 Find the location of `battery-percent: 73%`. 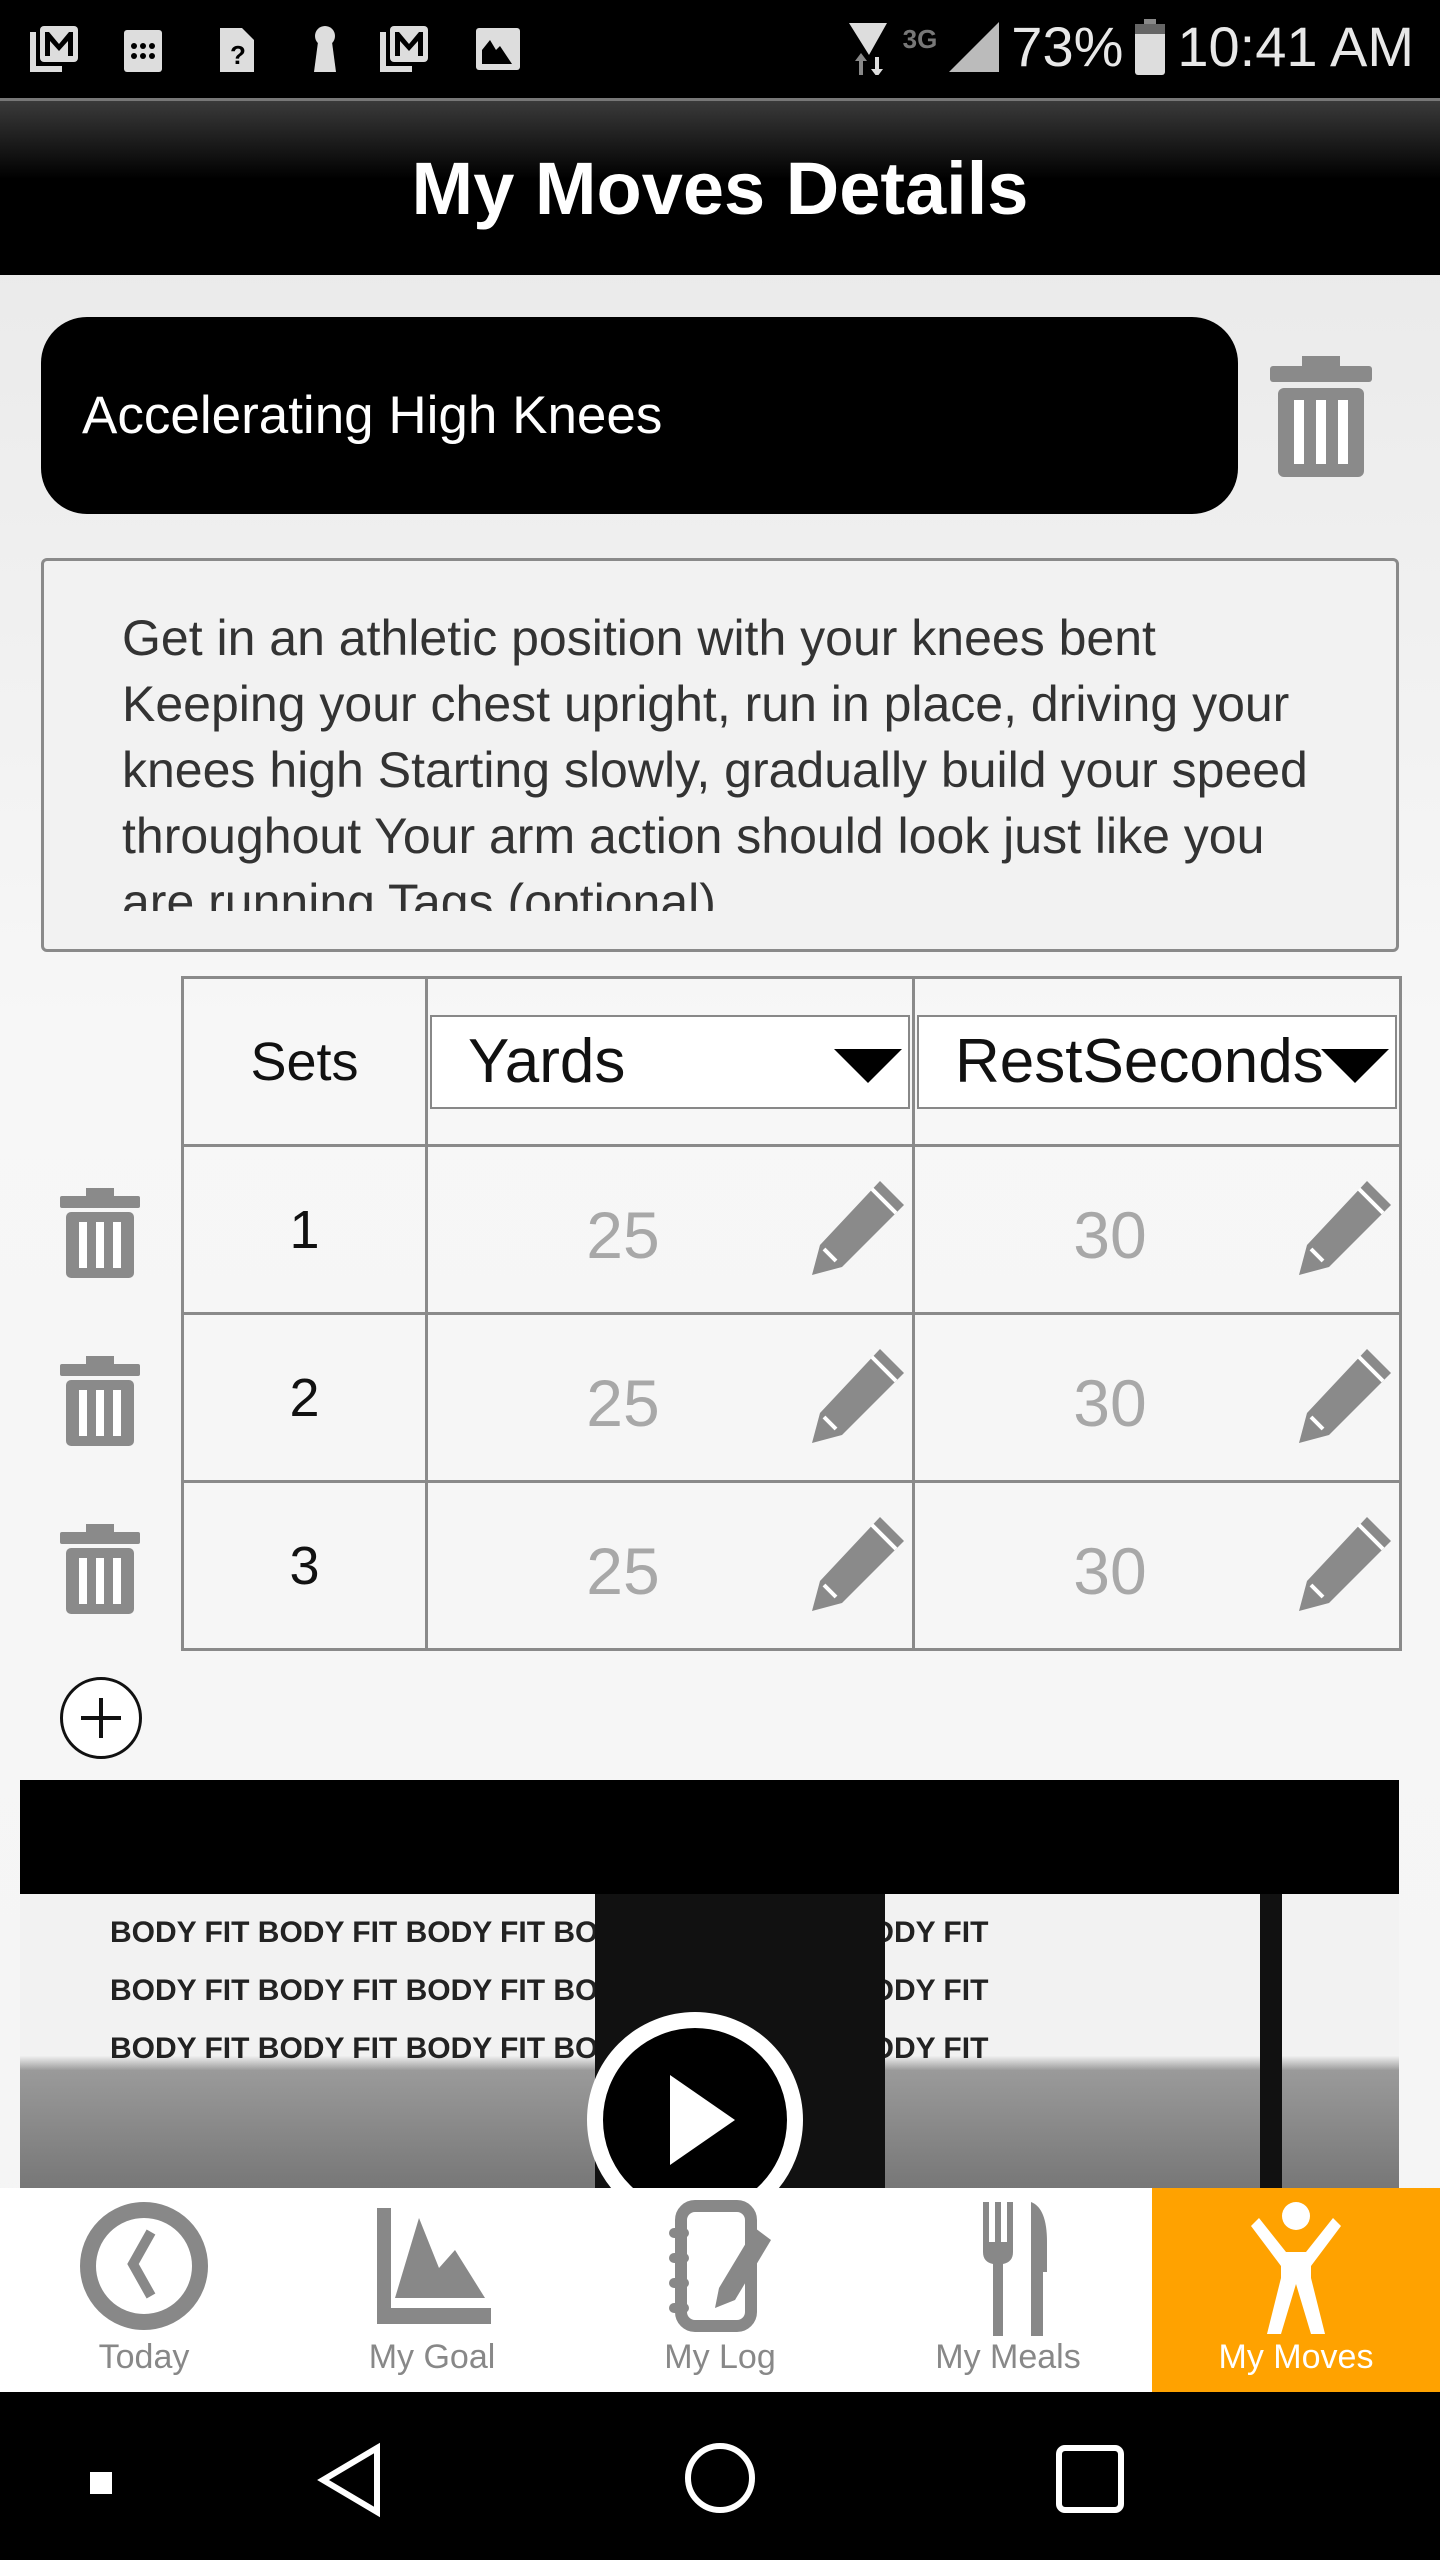

battery-percent: 73% is located at coordinates (1067, 46).